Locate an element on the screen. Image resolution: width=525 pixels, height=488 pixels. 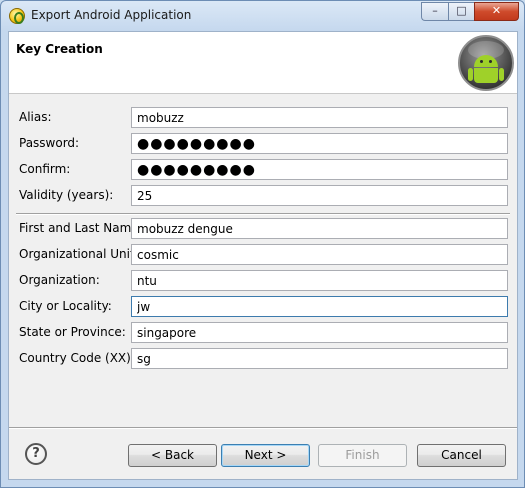
org-unit-label: Organizational Unit: is located at coordinates (79, 254).